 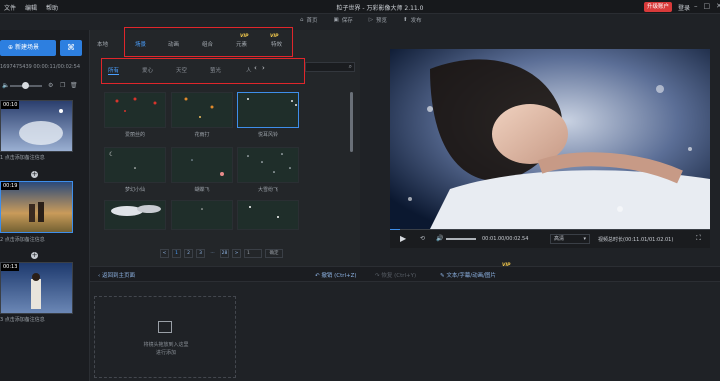 What do you see at coordinates (36, 126) in the screenshot?
I see `scene-thumbnail: 00:10` at bounding box center [36, 126].